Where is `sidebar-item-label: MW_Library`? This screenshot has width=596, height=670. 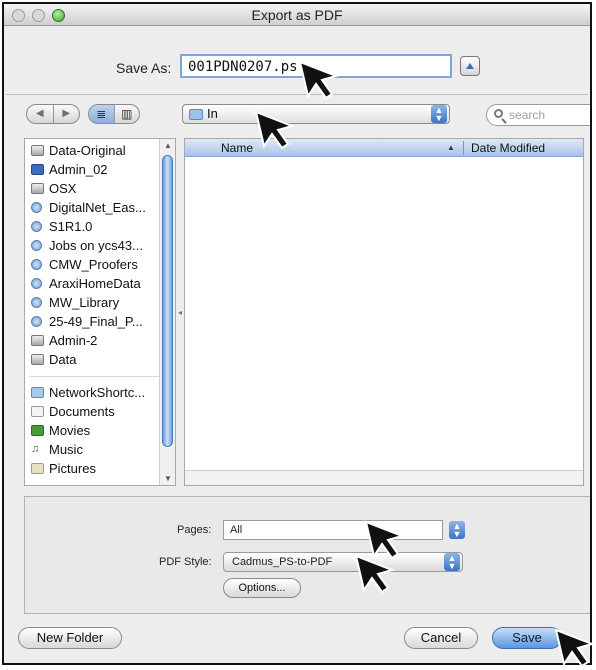 sidebar-item-label: MW_Library is located at coordinates (84, 302).